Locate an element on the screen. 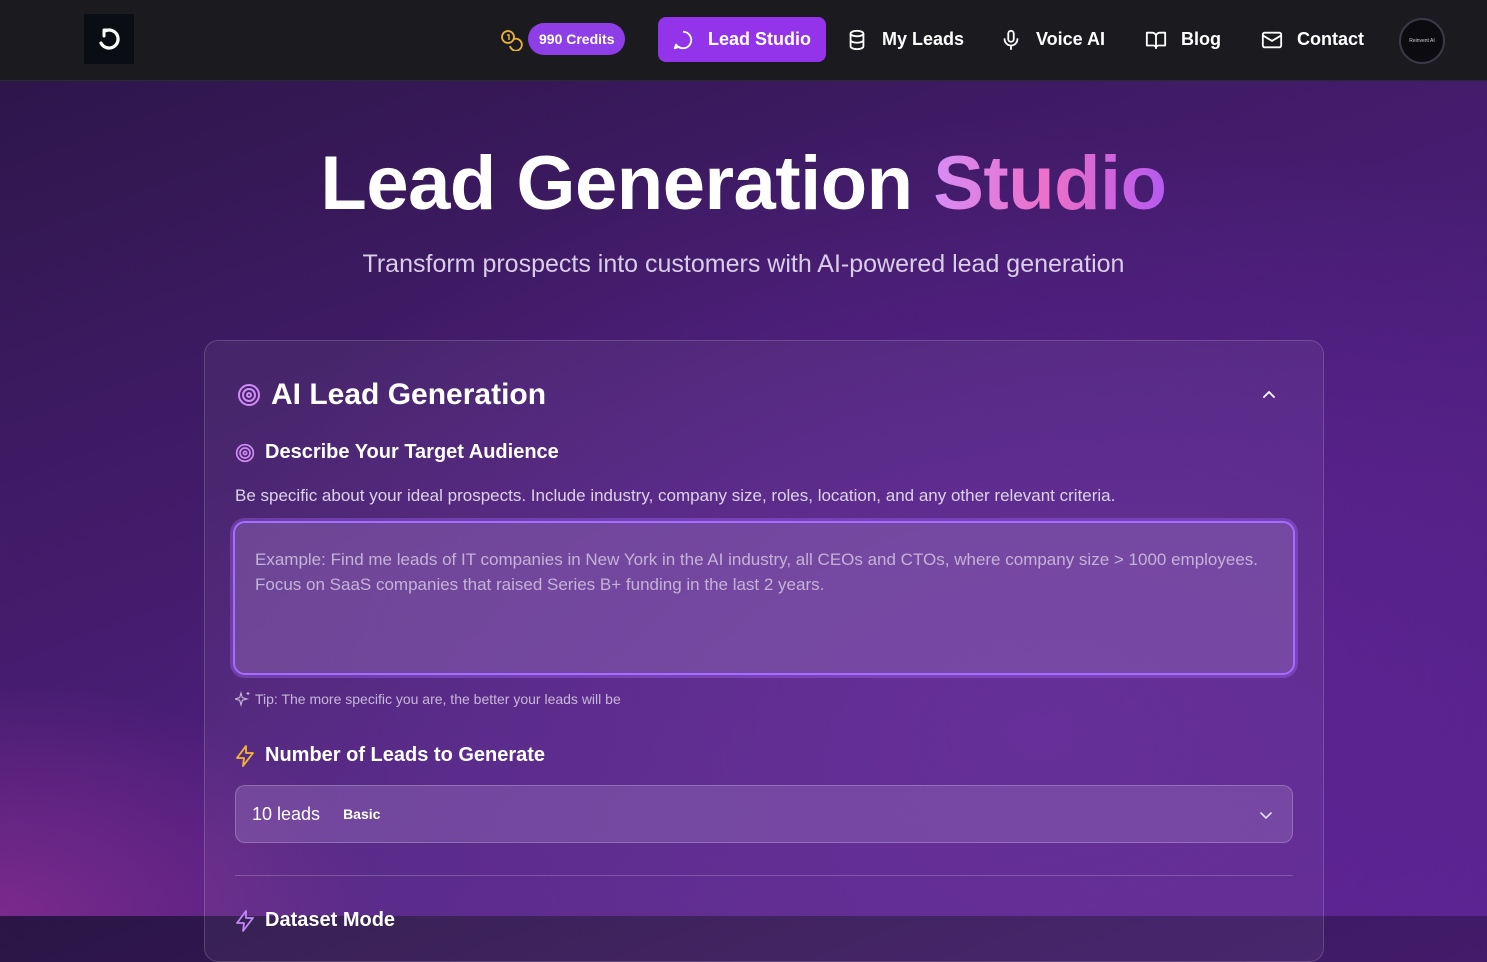  target-audience-input is located at coordinates (764, 598).